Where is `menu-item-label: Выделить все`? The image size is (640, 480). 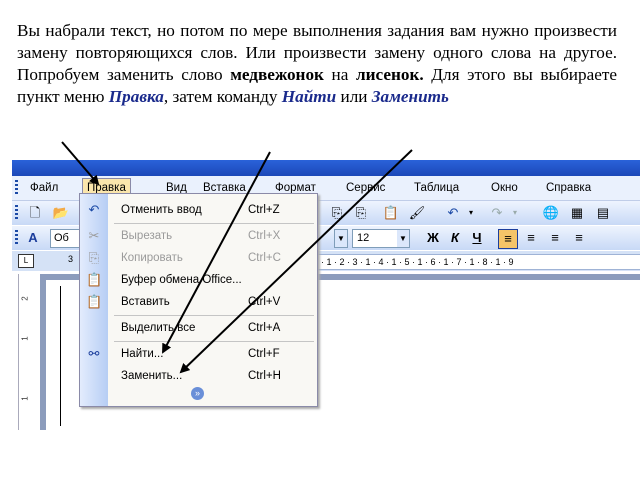 menu-item-label: Выделить все is located at coordinates (158, 328).